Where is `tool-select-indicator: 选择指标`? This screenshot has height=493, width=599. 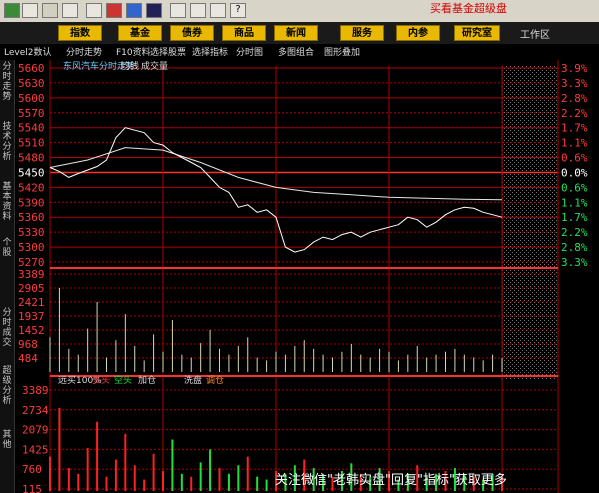 tool-select-indicator: 选择指标 is located at coordinates (210, 51).